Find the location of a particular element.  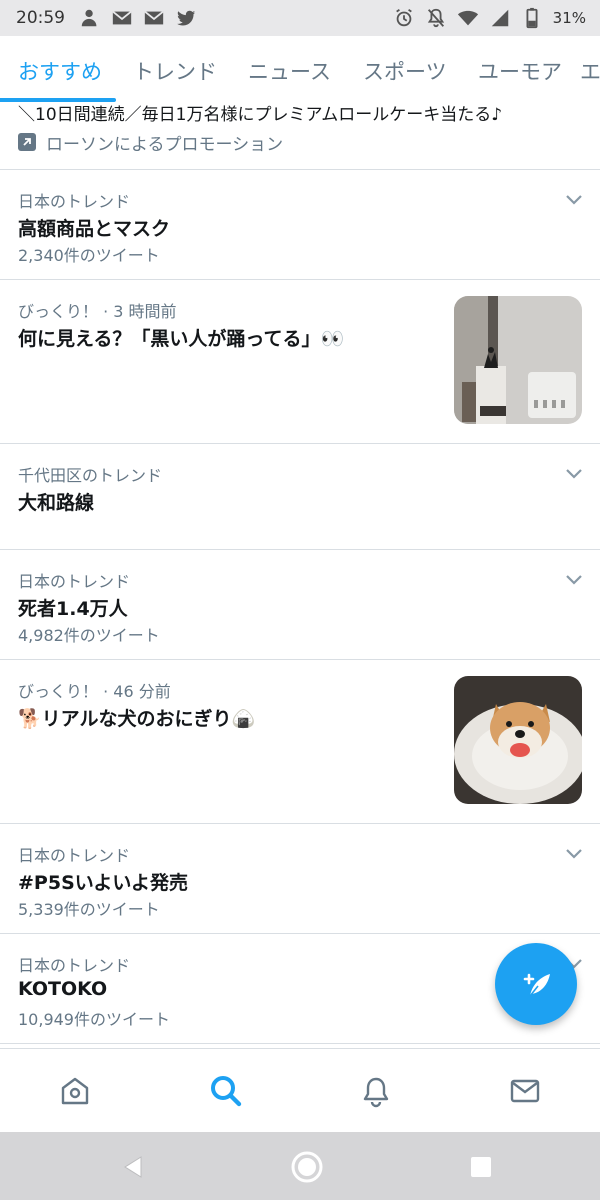

notifications-icon is located at coordinates (376, 1092).